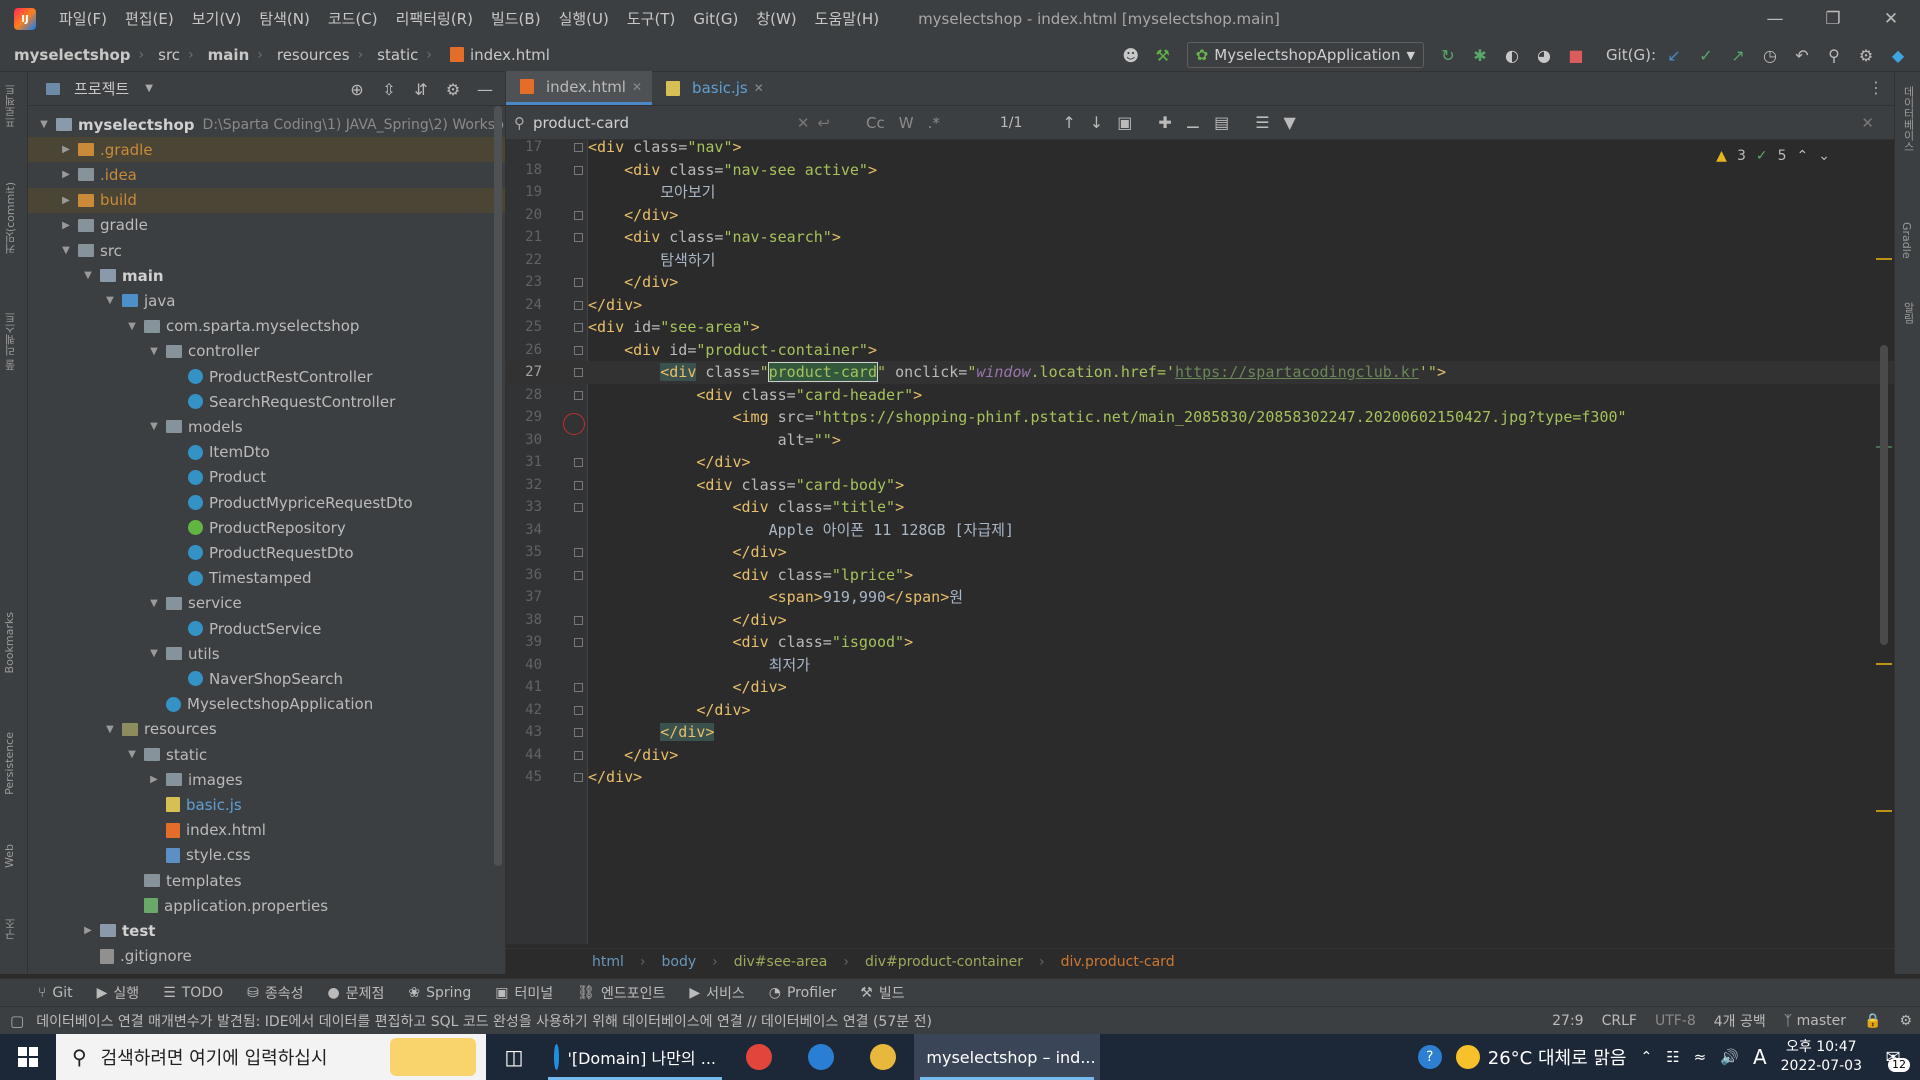  What do you see at coordinates (882, 993) in the screenshot?
I see `tool-window-button: ⚒ 빌드` at bounding box center [882, 993].